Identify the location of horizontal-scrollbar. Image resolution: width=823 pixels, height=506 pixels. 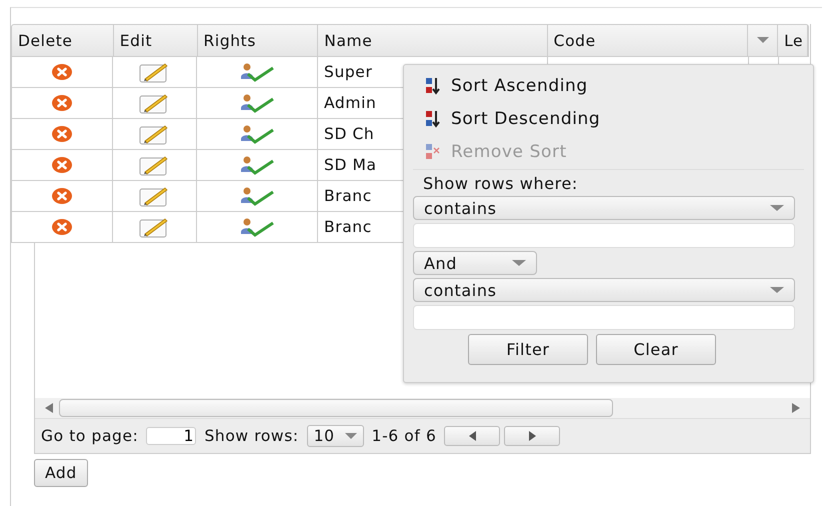
(422, 408).